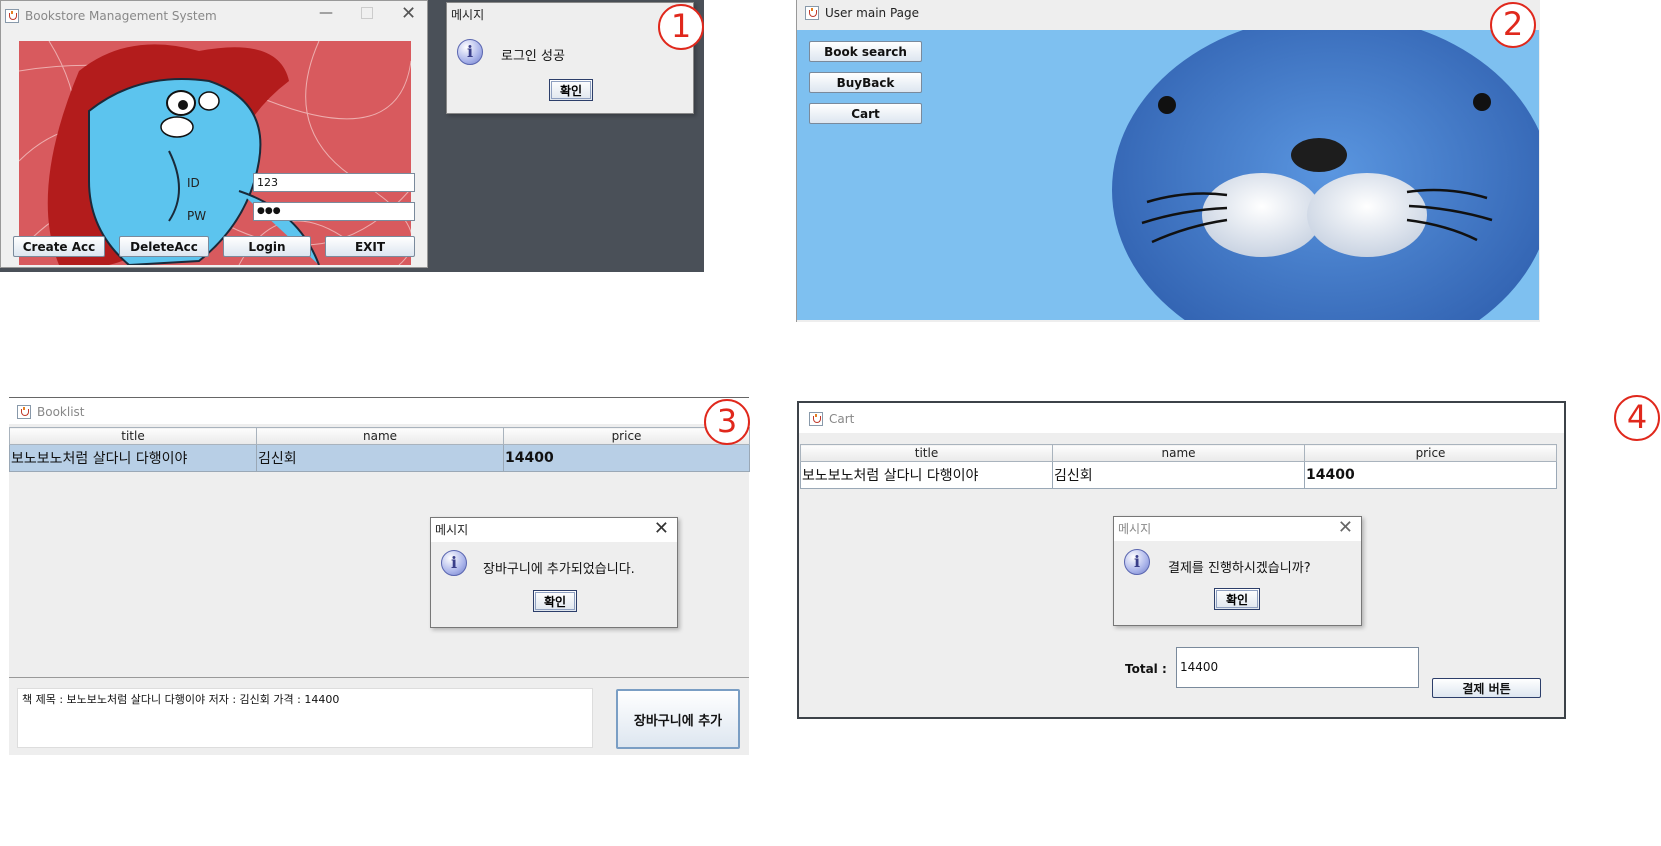 This screenshot has height=846, width=1661. What do you see at coordinates (317, 412) in the screenshot?
I see `booklist-title-bar: Booklist` at bounding box center [317, 412].